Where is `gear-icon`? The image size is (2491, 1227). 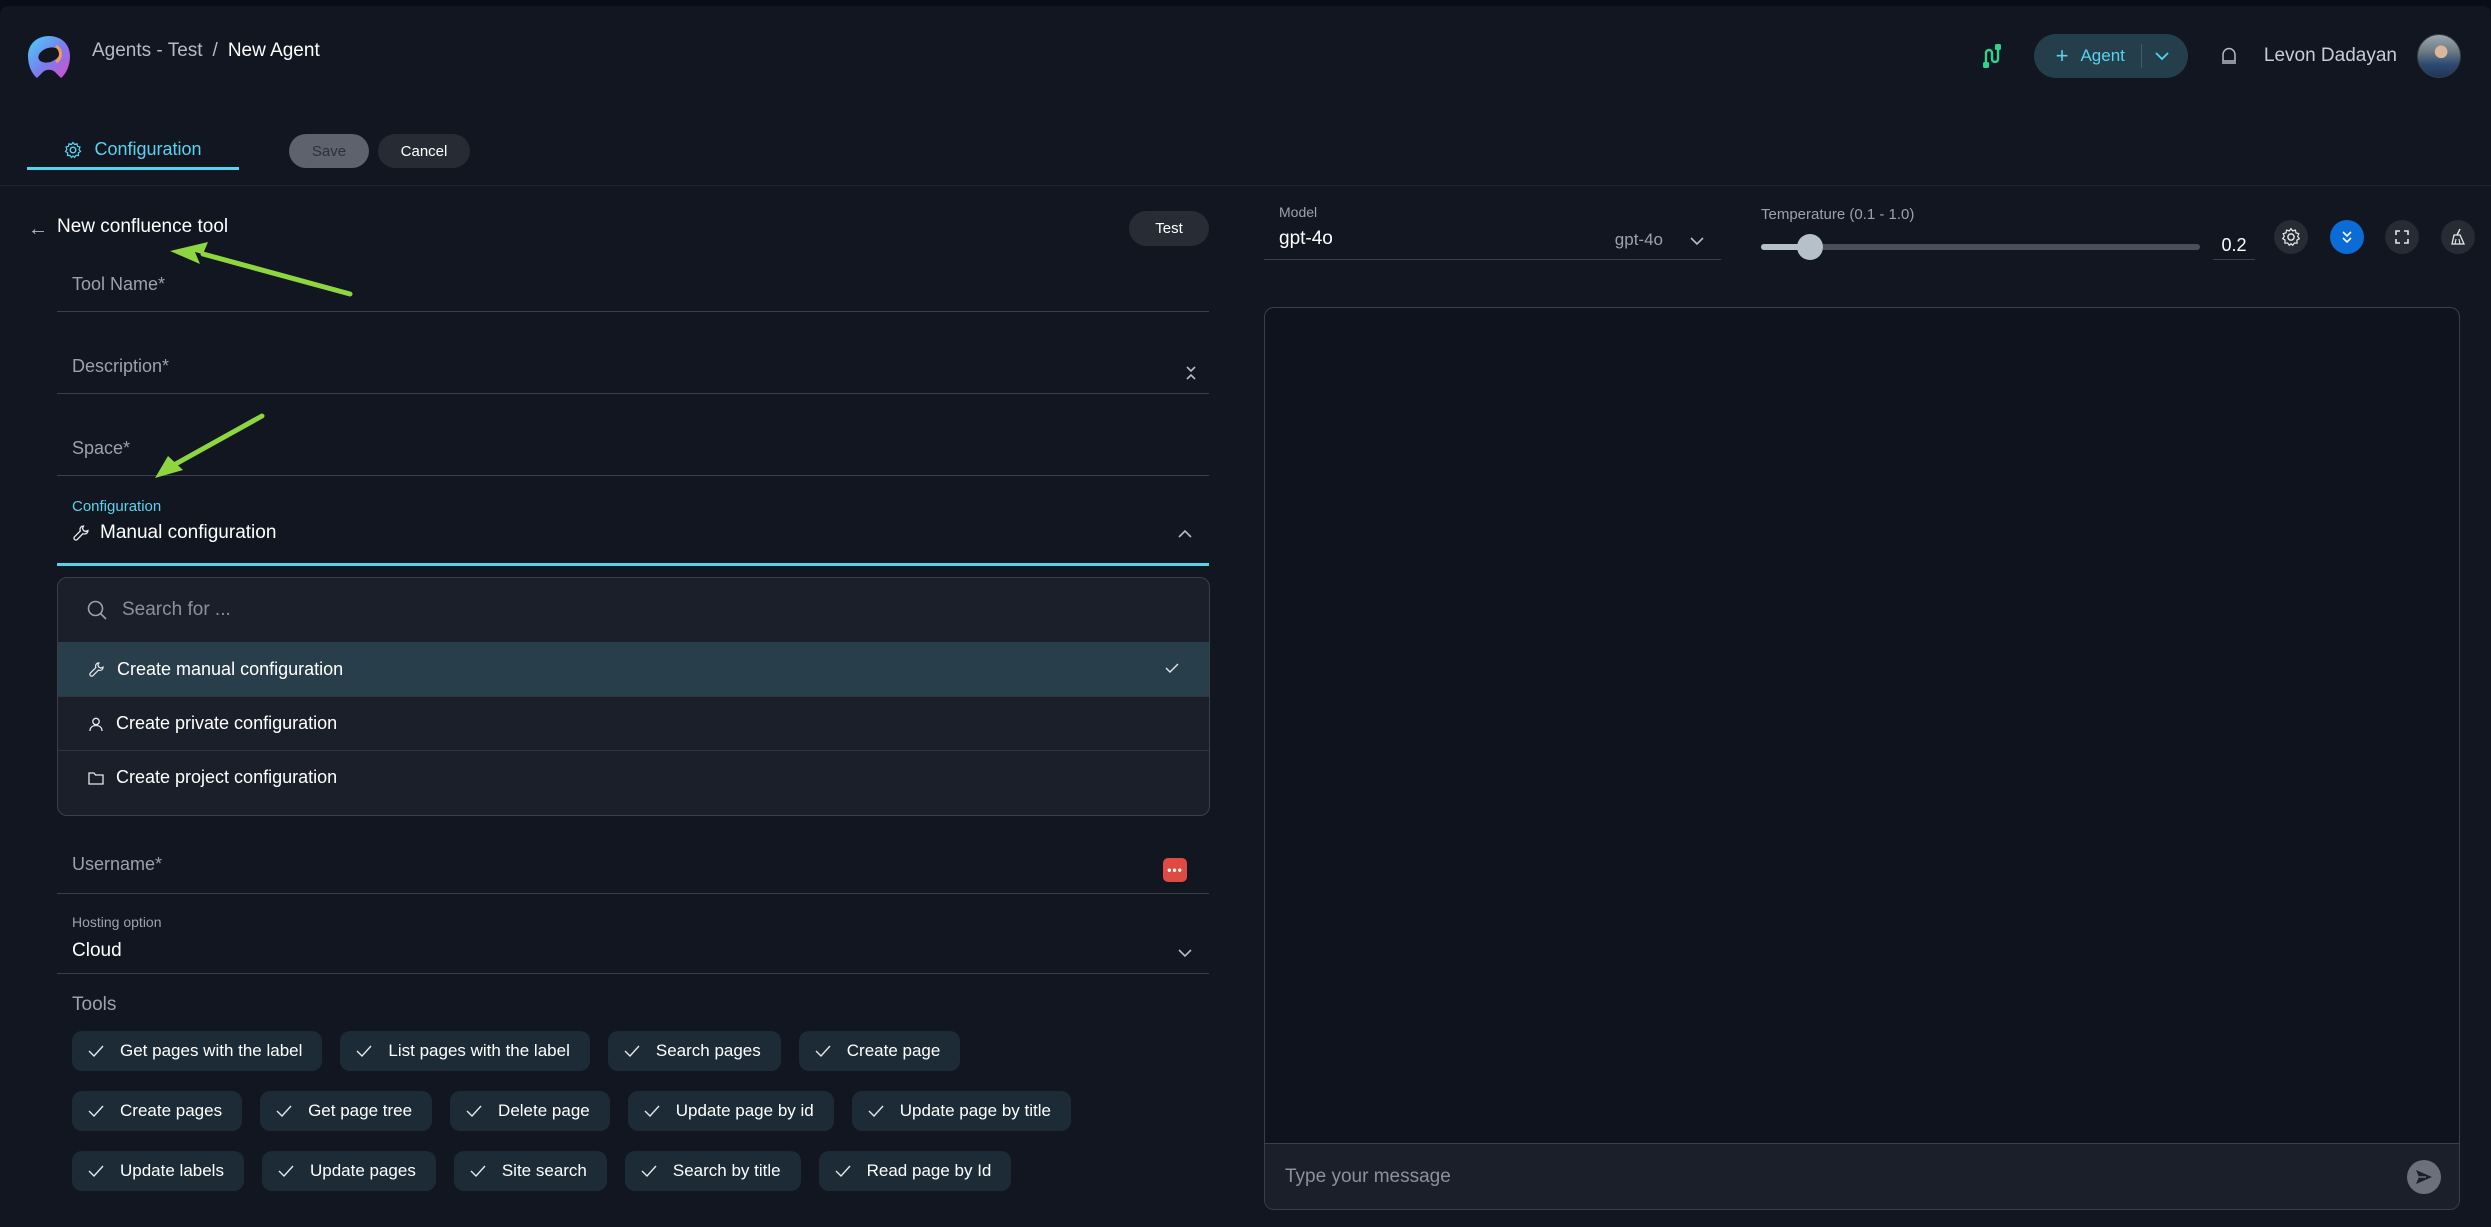
gear-icon is located at coordinates (2291, 237).